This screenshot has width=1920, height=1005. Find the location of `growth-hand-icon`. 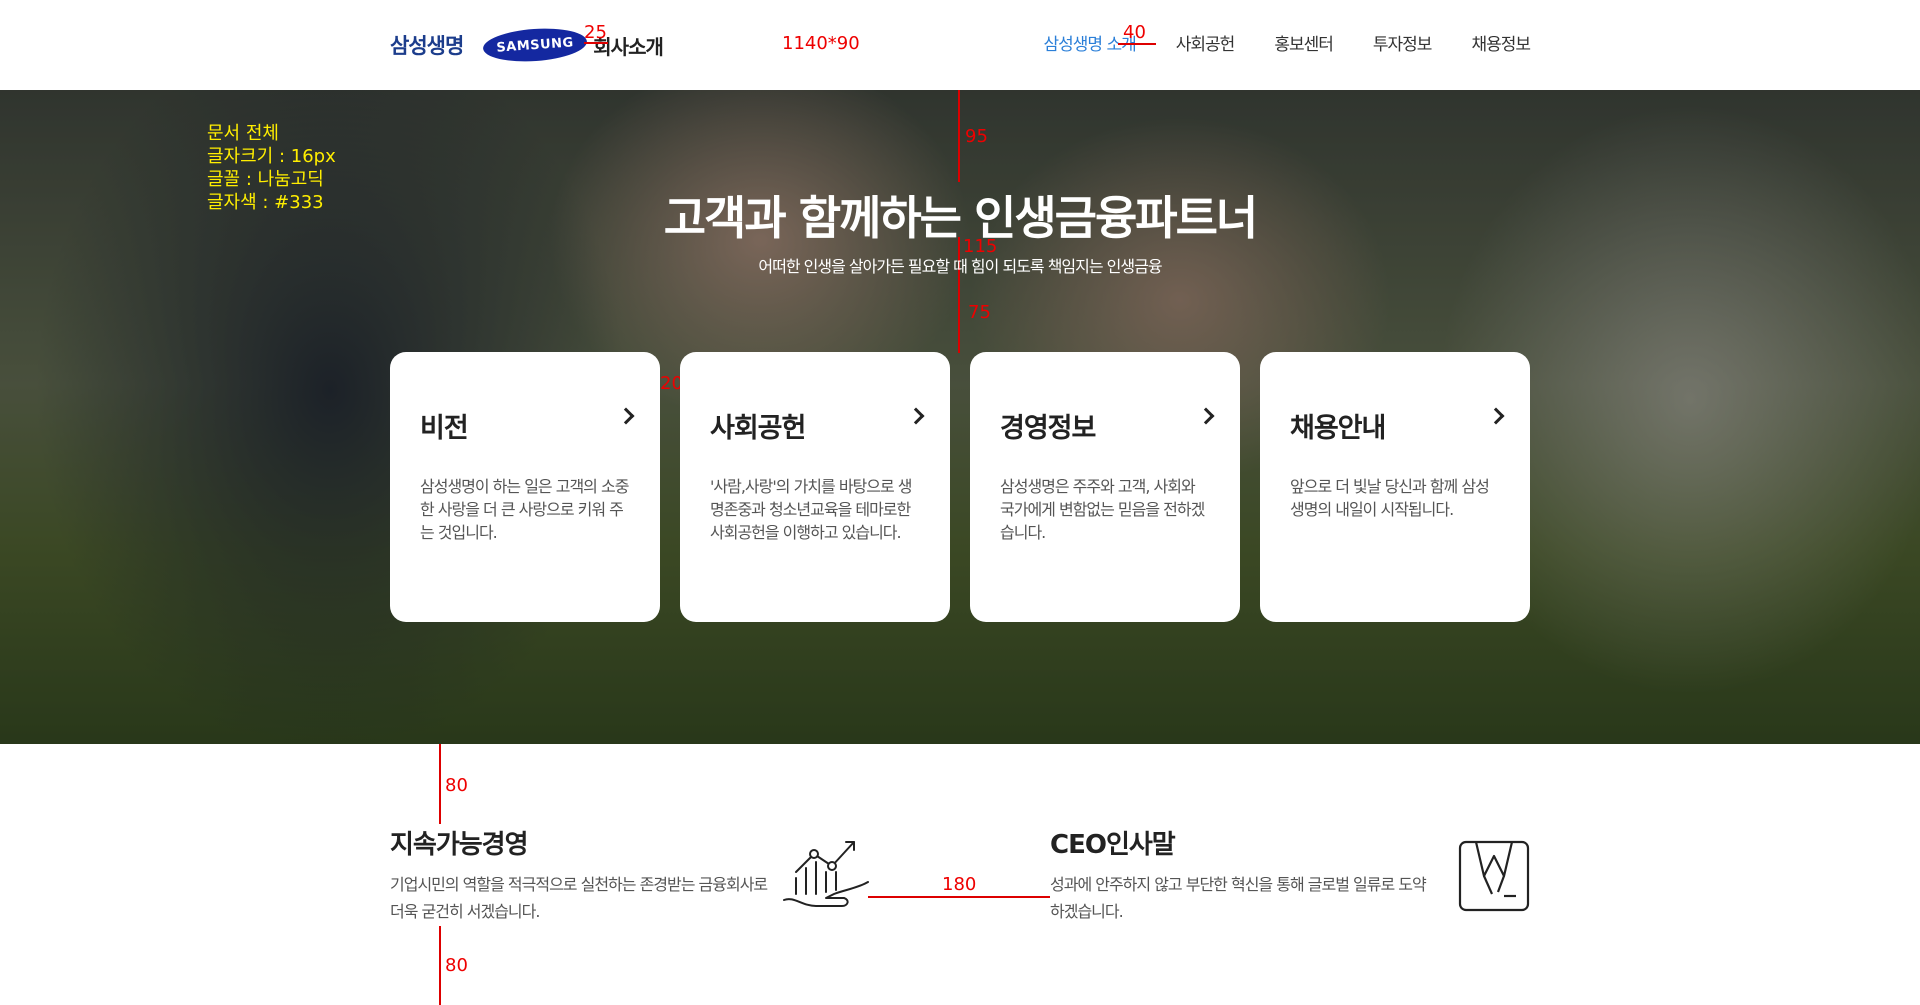

growth-hand-icon is located at coordinates (826, 878).